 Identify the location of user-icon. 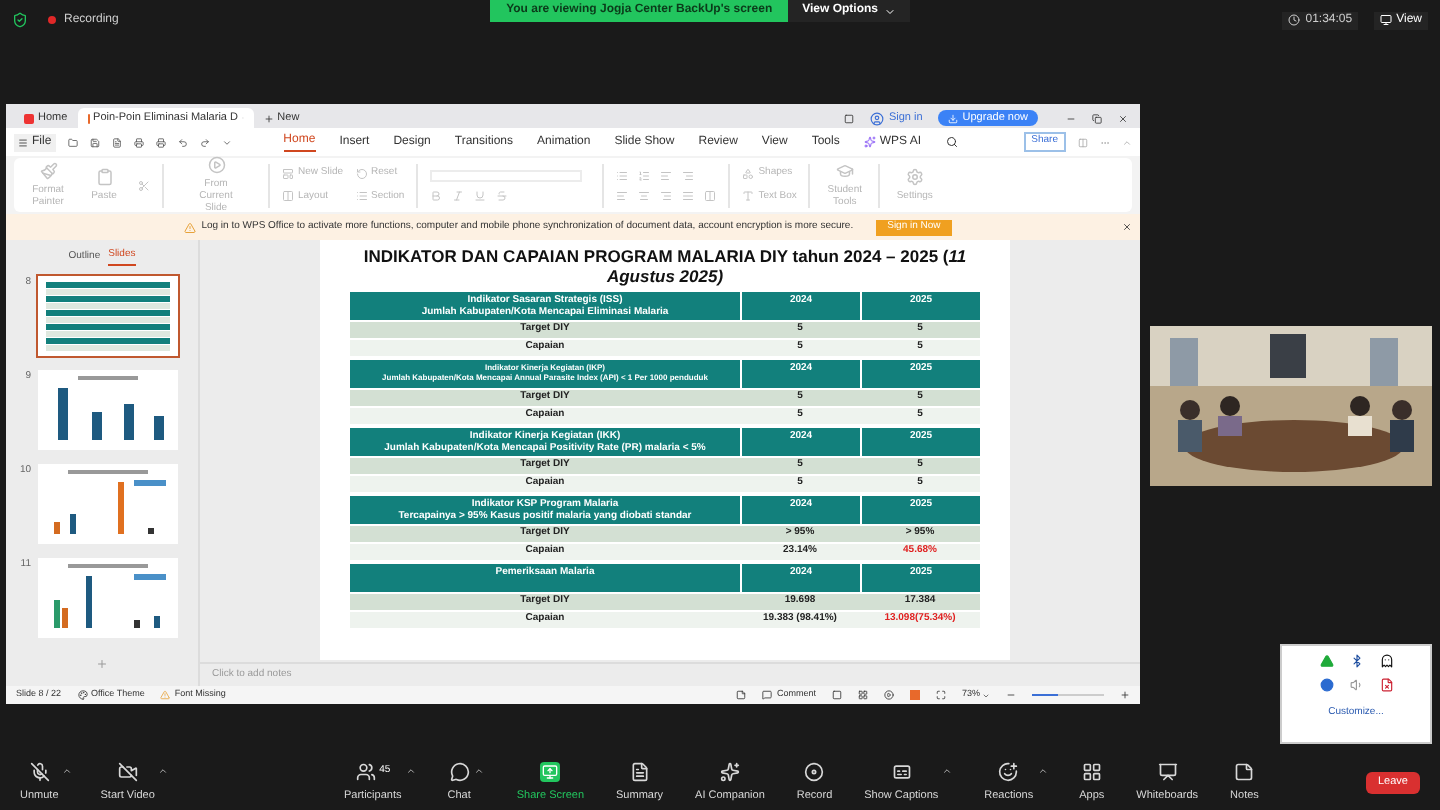
(877, 118).